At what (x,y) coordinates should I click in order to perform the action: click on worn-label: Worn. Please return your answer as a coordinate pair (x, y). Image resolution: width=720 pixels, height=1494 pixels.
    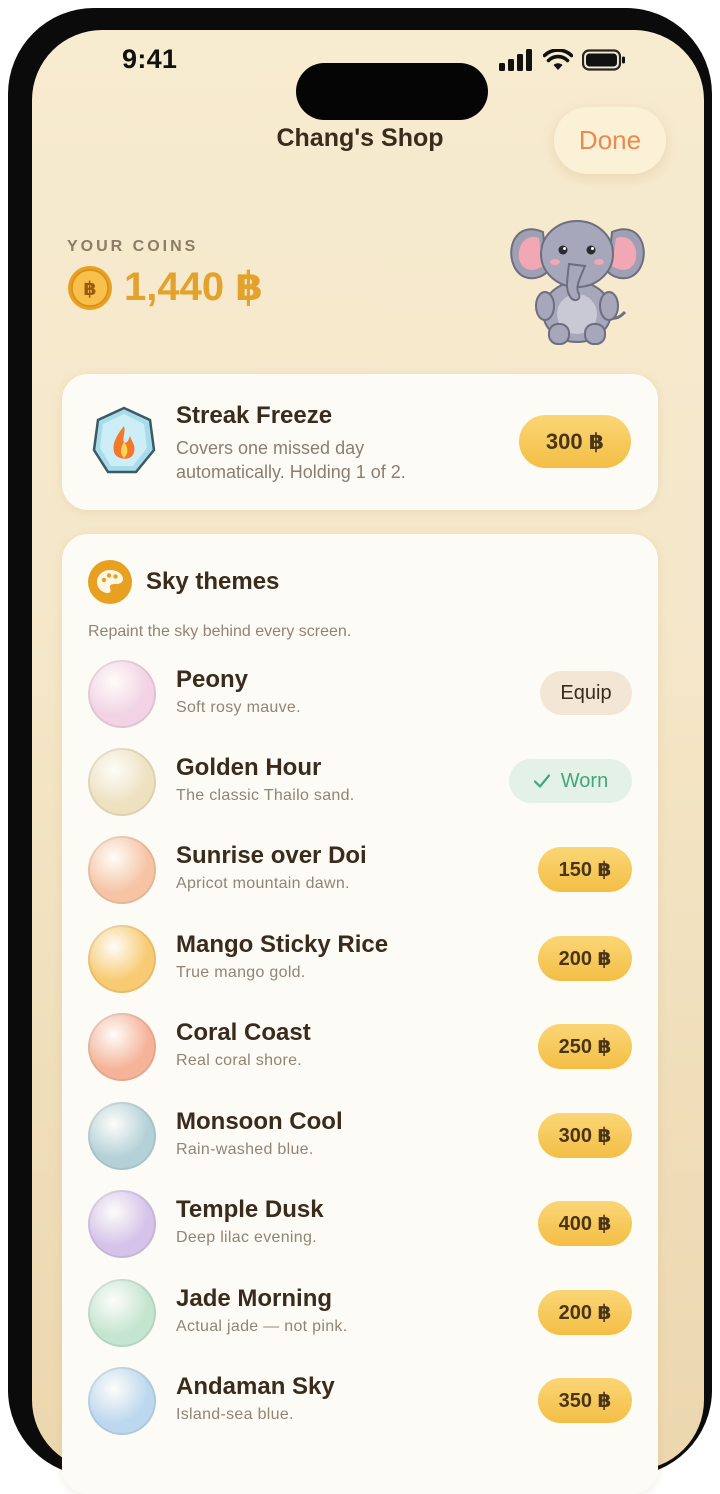
    Looking at the image, I should click on (584, 780).